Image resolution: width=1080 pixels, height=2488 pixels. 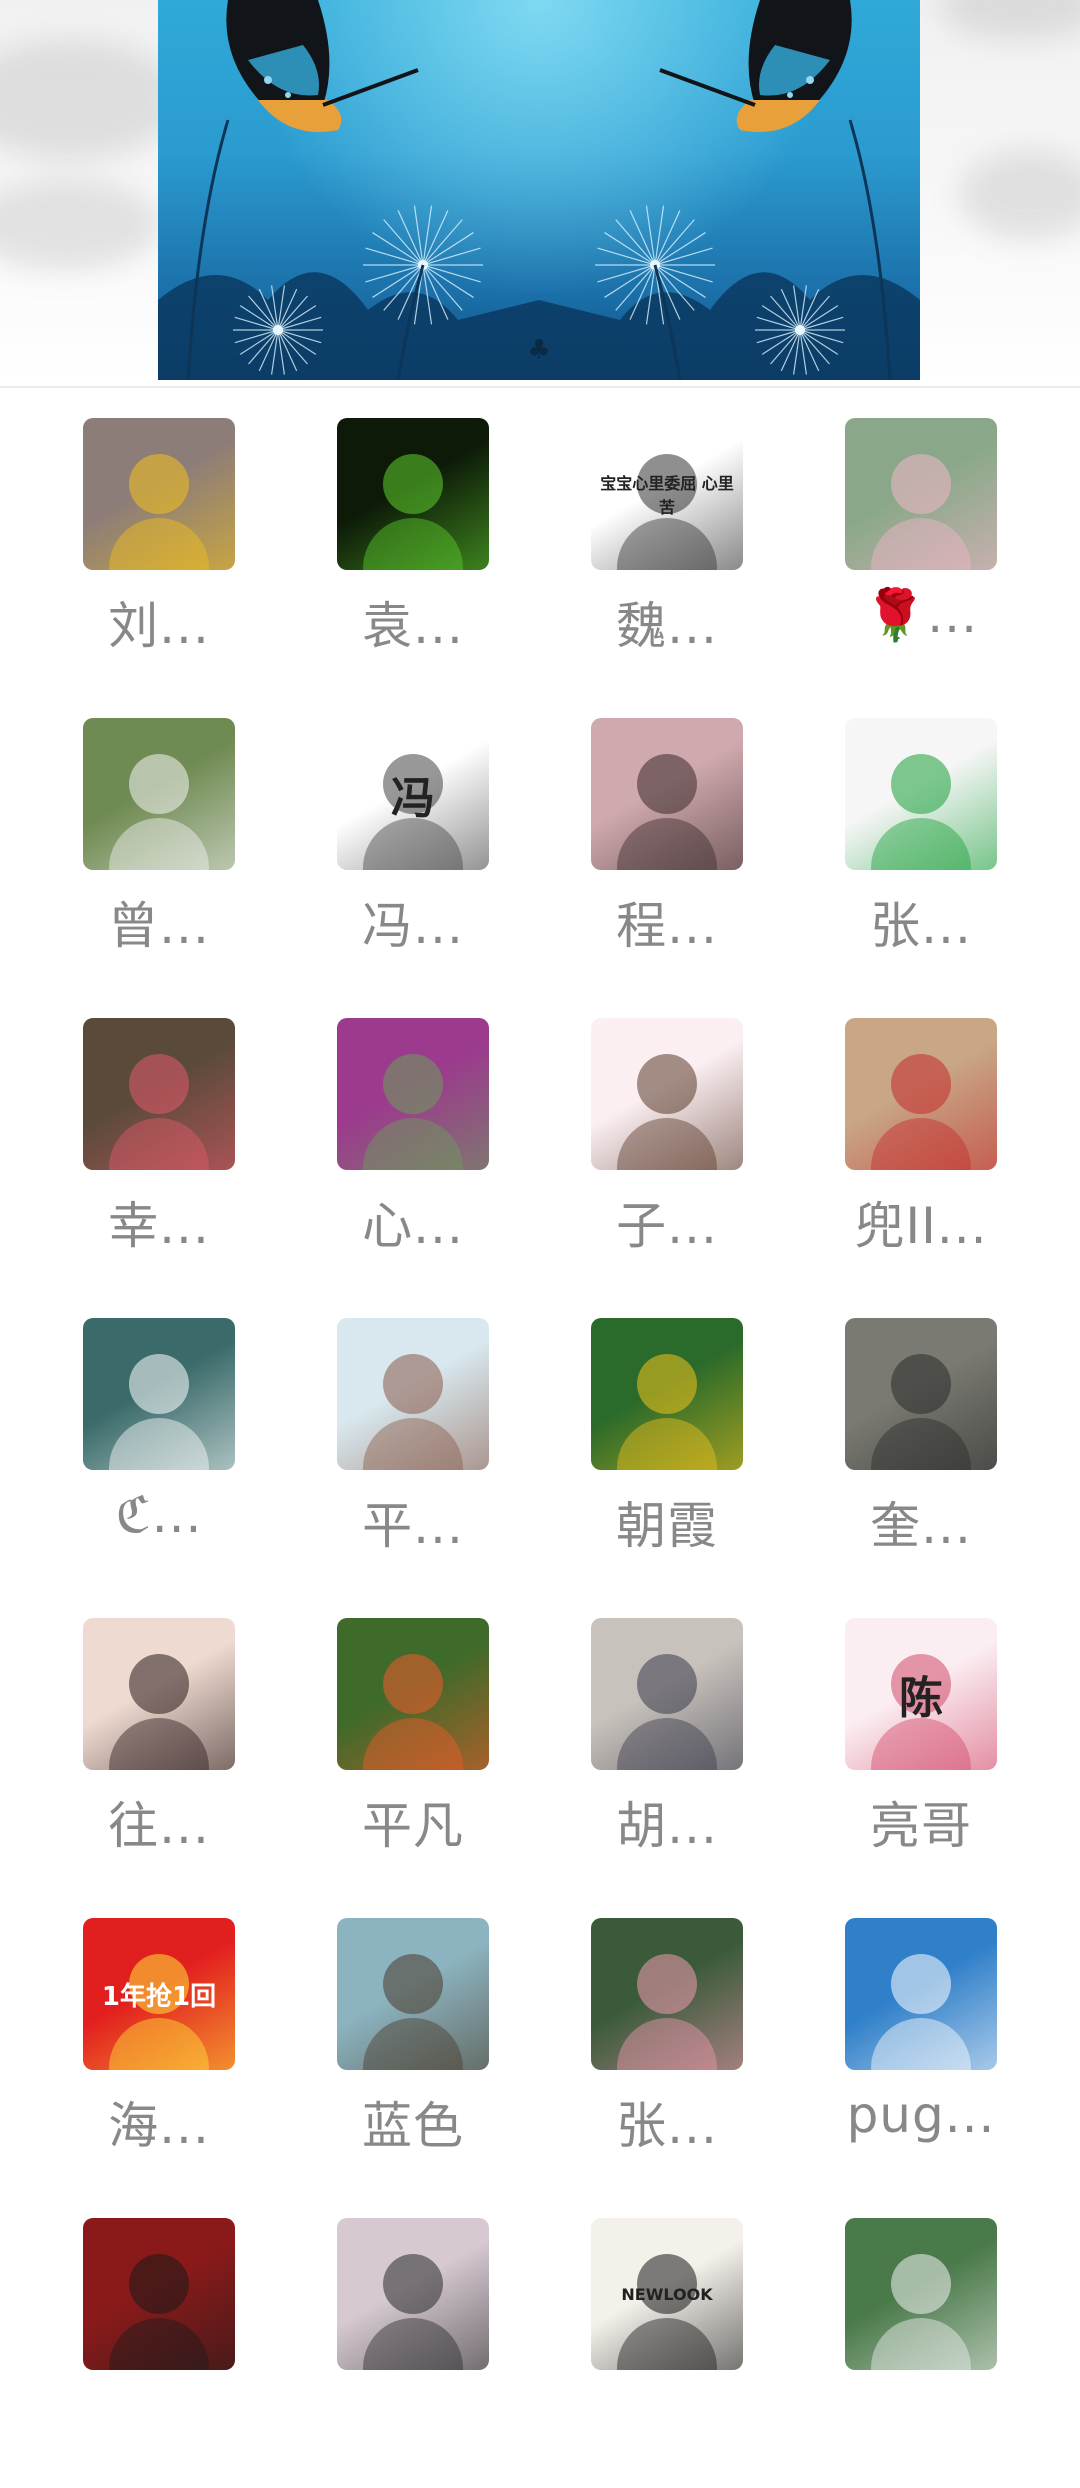 I want to click on member-cell: 陈亮哥, so click(x=921, y=1738).